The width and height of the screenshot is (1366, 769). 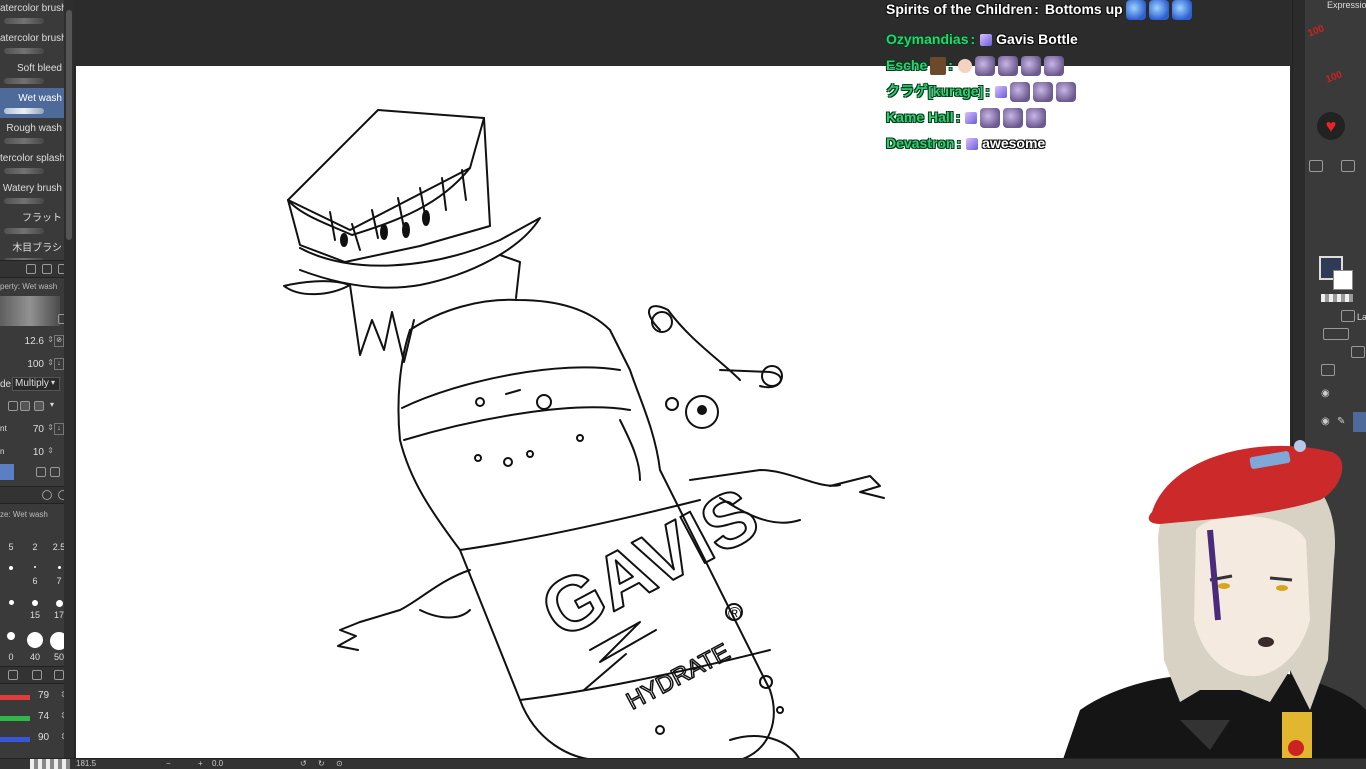 I want to click on brush-item: Soft bleed, so click(x=32, y=73).